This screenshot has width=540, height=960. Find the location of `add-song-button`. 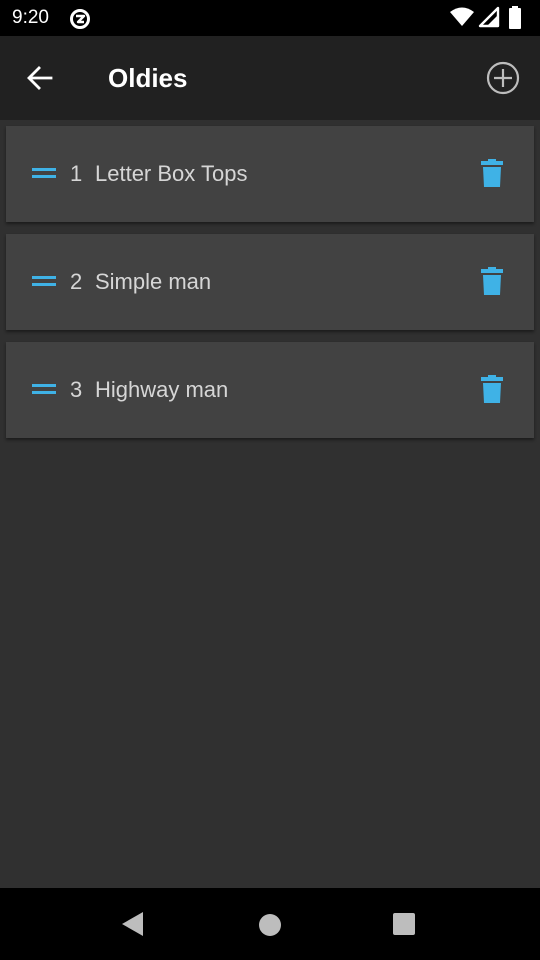

add-song-button is located at coordinates (503, 79).